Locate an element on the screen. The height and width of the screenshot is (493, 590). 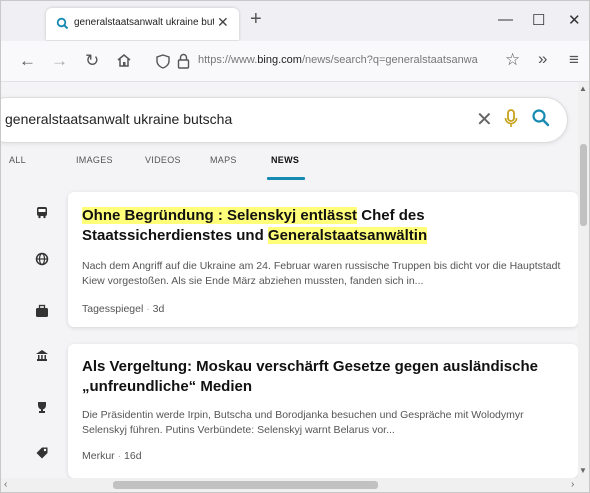
briefcase-icon is located at coordinates (42, 311).